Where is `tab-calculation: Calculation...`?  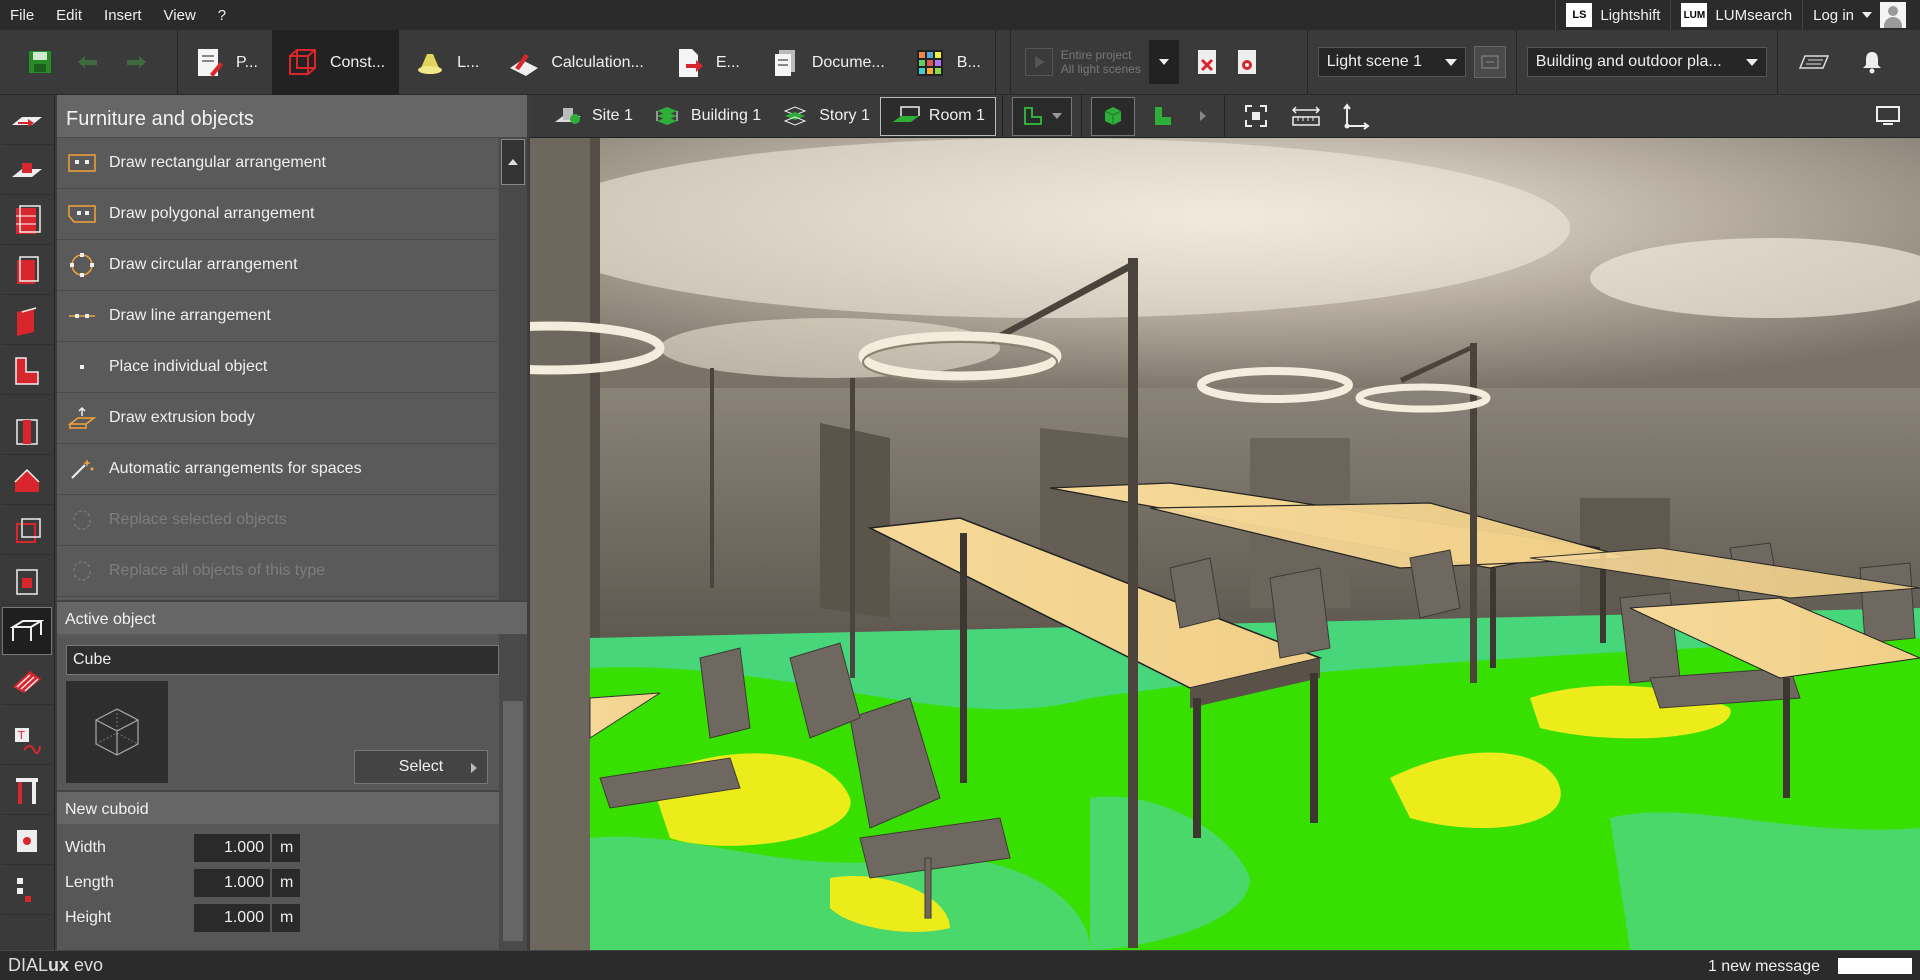 tab-calculation: Calculation... is located at coordinates (575, 62).